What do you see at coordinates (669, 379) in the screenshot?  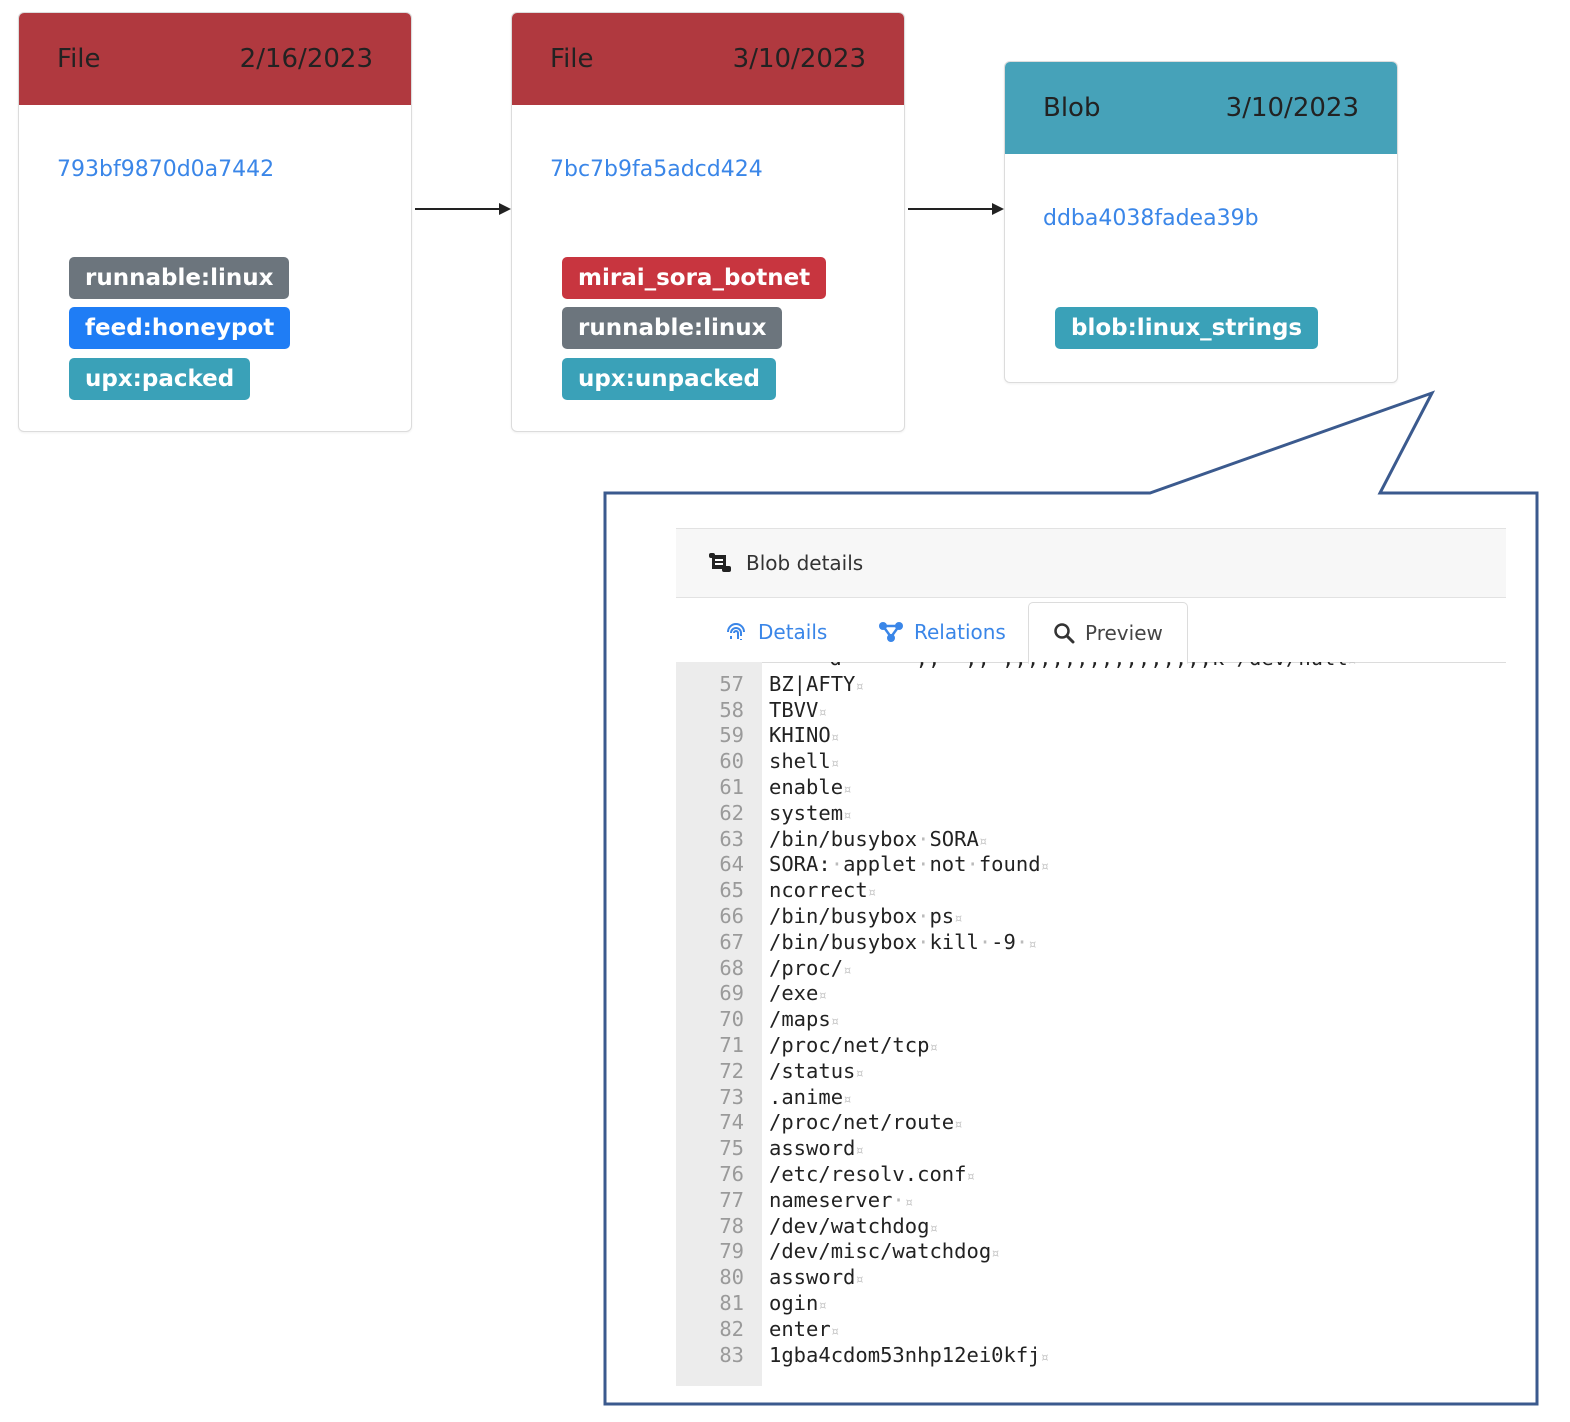 I see `tag-upx-unpacked: upx:unpacked` at bounding box center [669, 379].